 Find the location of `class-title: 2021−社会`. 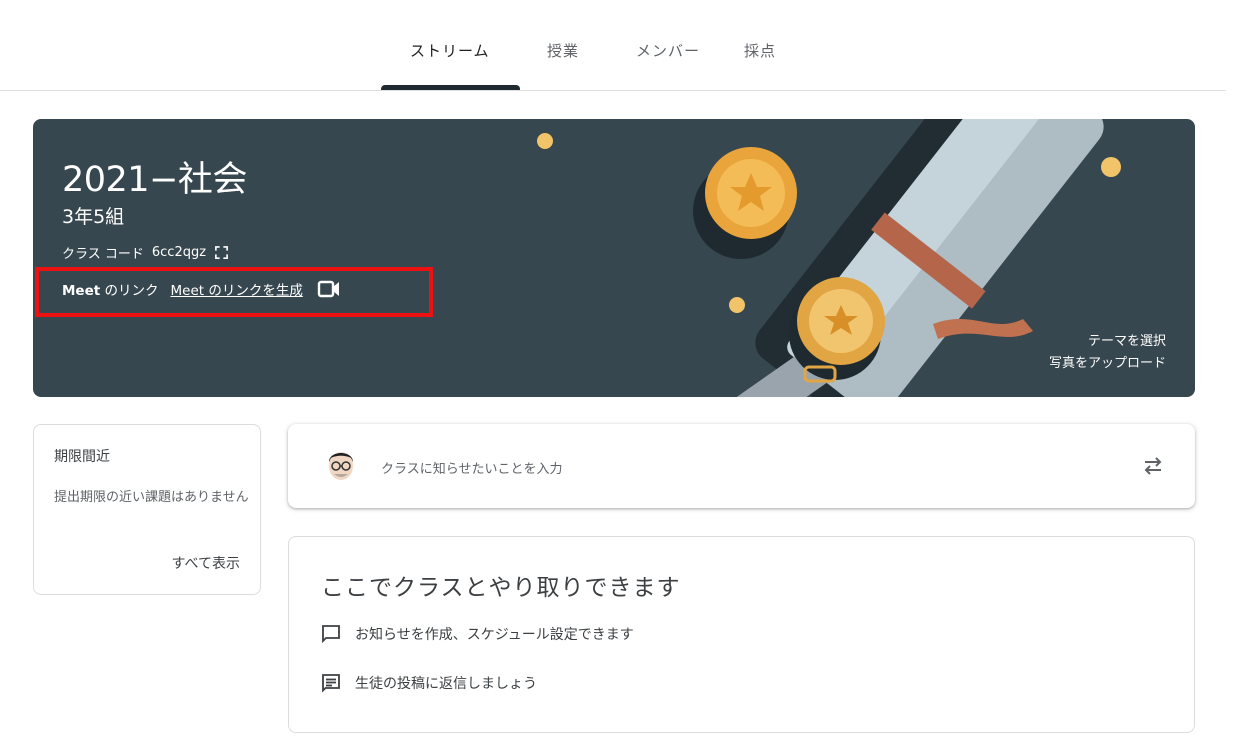

class-title: 2021−社会 is located at coordinates (154, 180).